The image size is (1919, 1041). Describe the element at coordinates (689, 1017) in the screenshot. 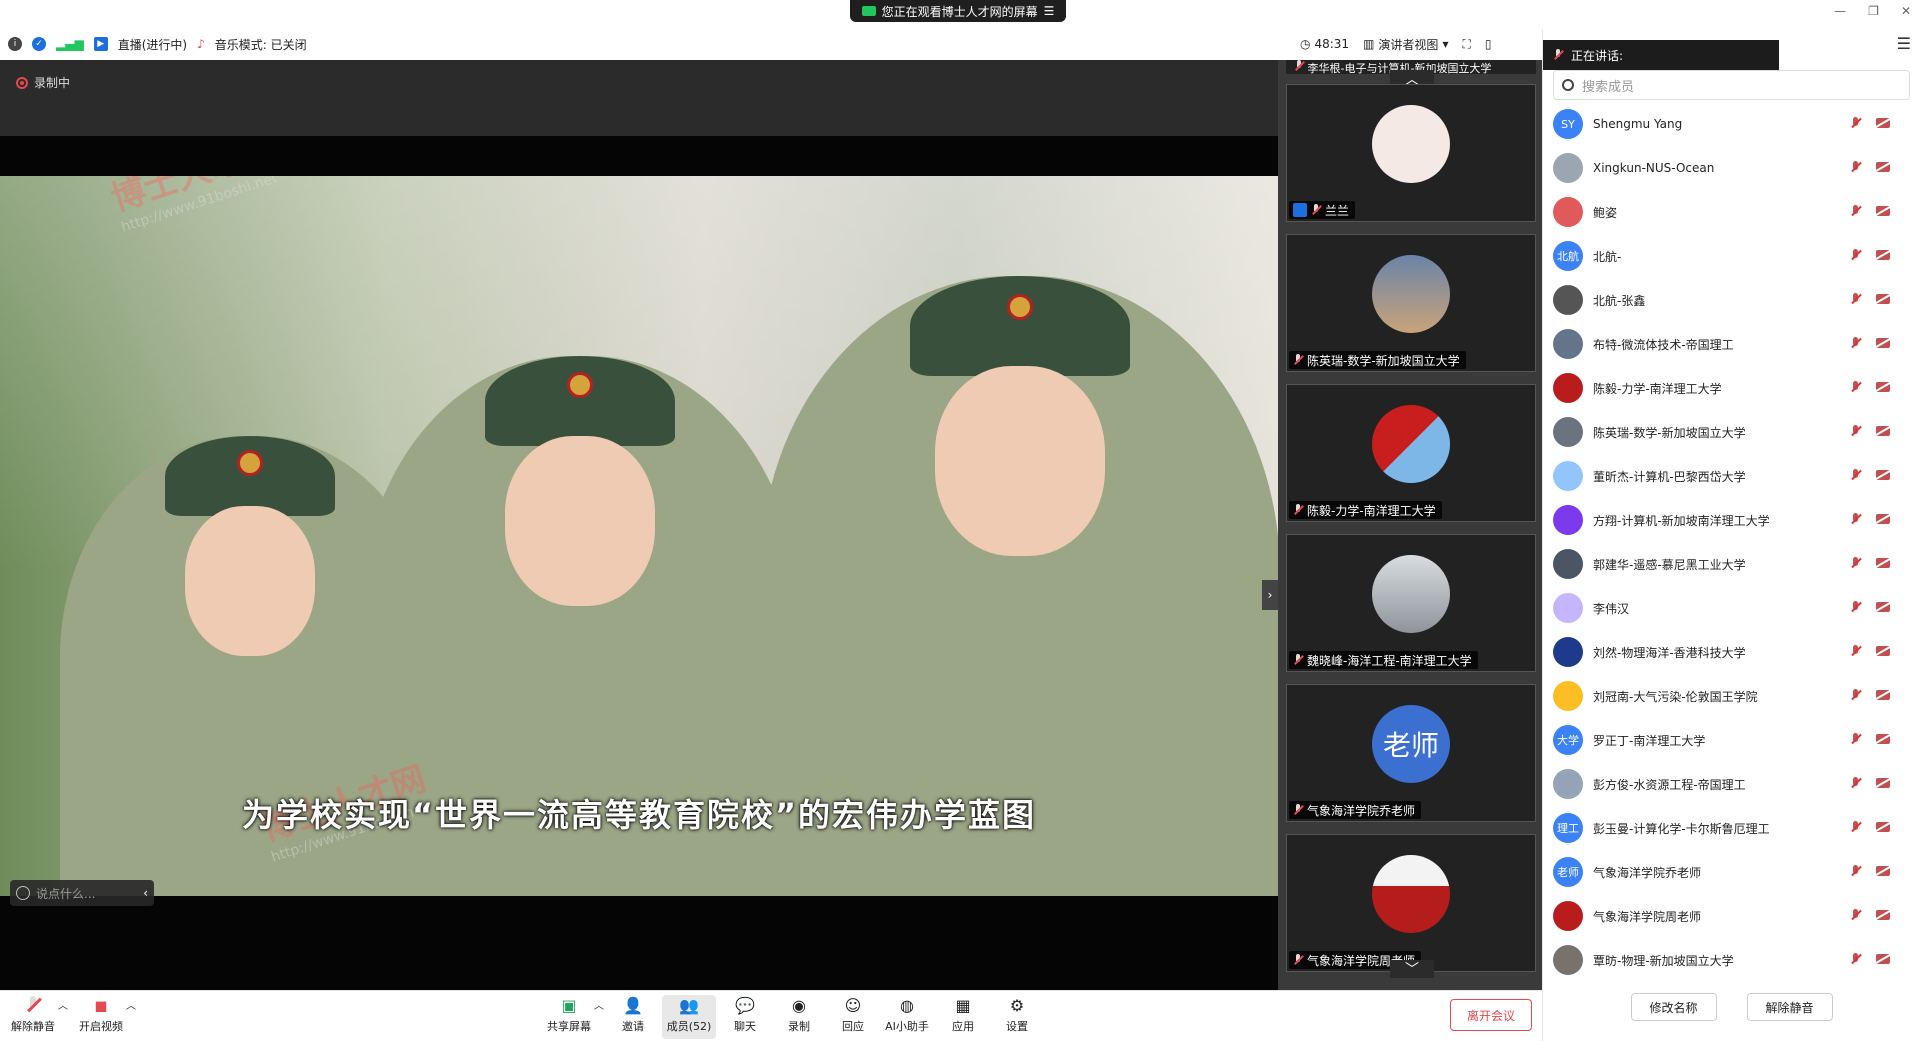

I see `members-button: 👥 成员(52)` at that location.